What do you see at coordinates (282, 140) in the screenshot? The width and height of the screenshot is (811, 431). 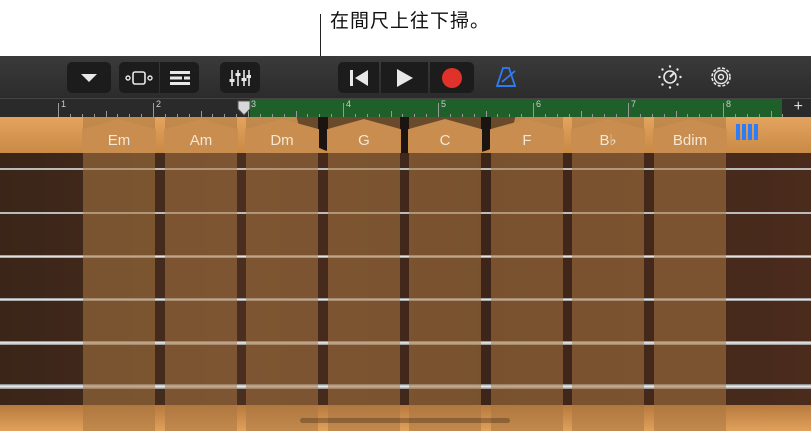 I see `chord-label: Dm` at bounding box center [282, 140].